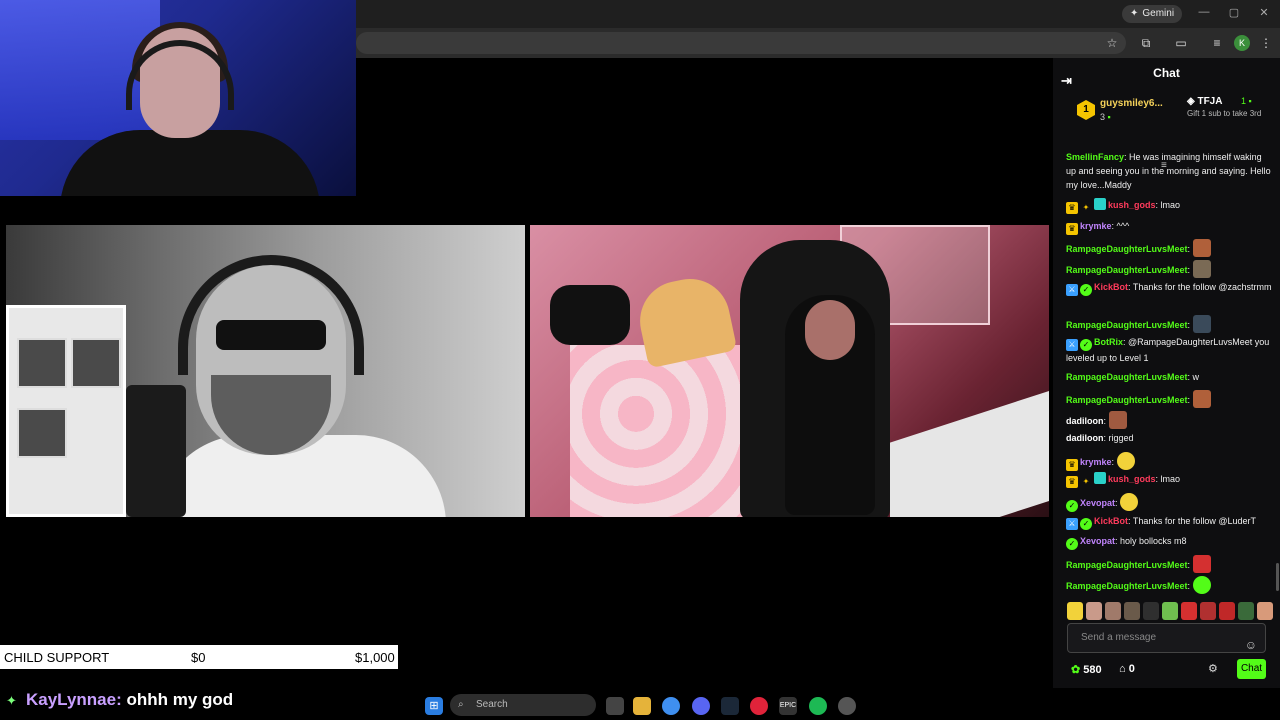 The height and width of the screenshot is (720, 1280). I want to click on close-icon: ✕, so click(1264, 12).